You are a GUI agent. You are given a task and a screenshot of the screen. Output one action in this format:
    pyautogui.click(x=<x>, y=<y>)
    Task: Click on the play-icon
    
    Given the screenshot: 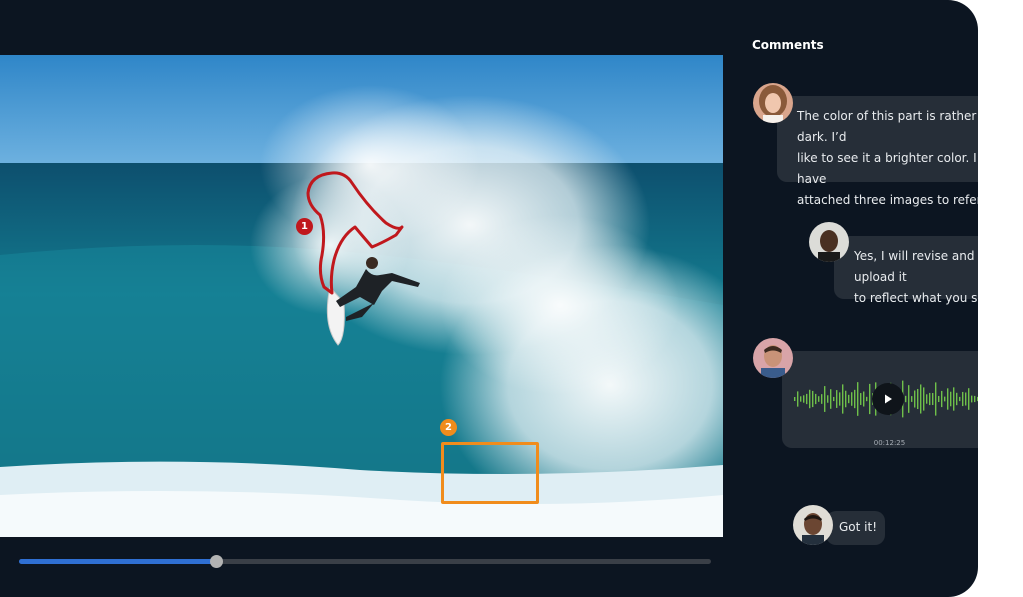 What is the action you would take?
    pyautogui.click(x=888, y=399)
    